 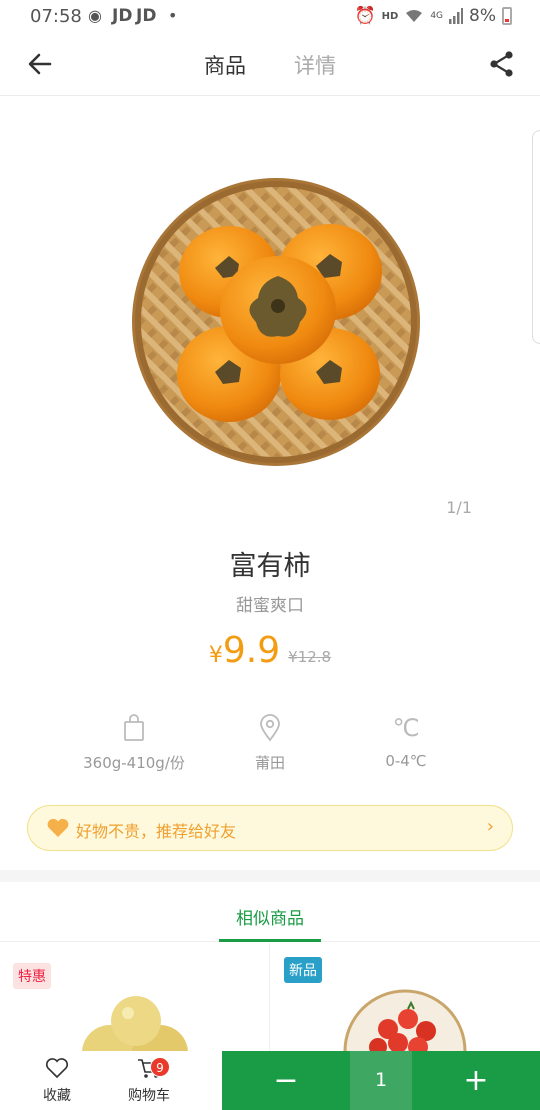 I want to click on spec-temperature-text: 0-4℃, so click(x=406, y=761).